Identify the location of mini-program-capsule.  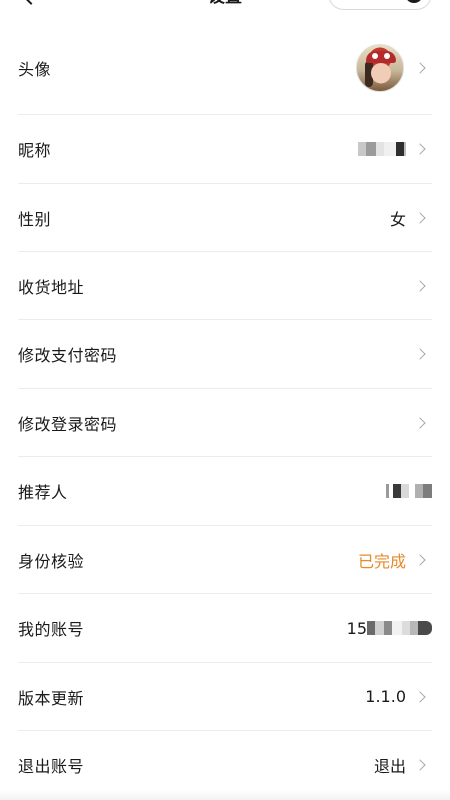
(380, 5).